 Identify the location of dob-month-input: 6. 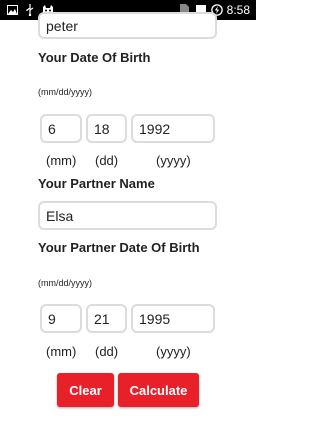
(61, 128).